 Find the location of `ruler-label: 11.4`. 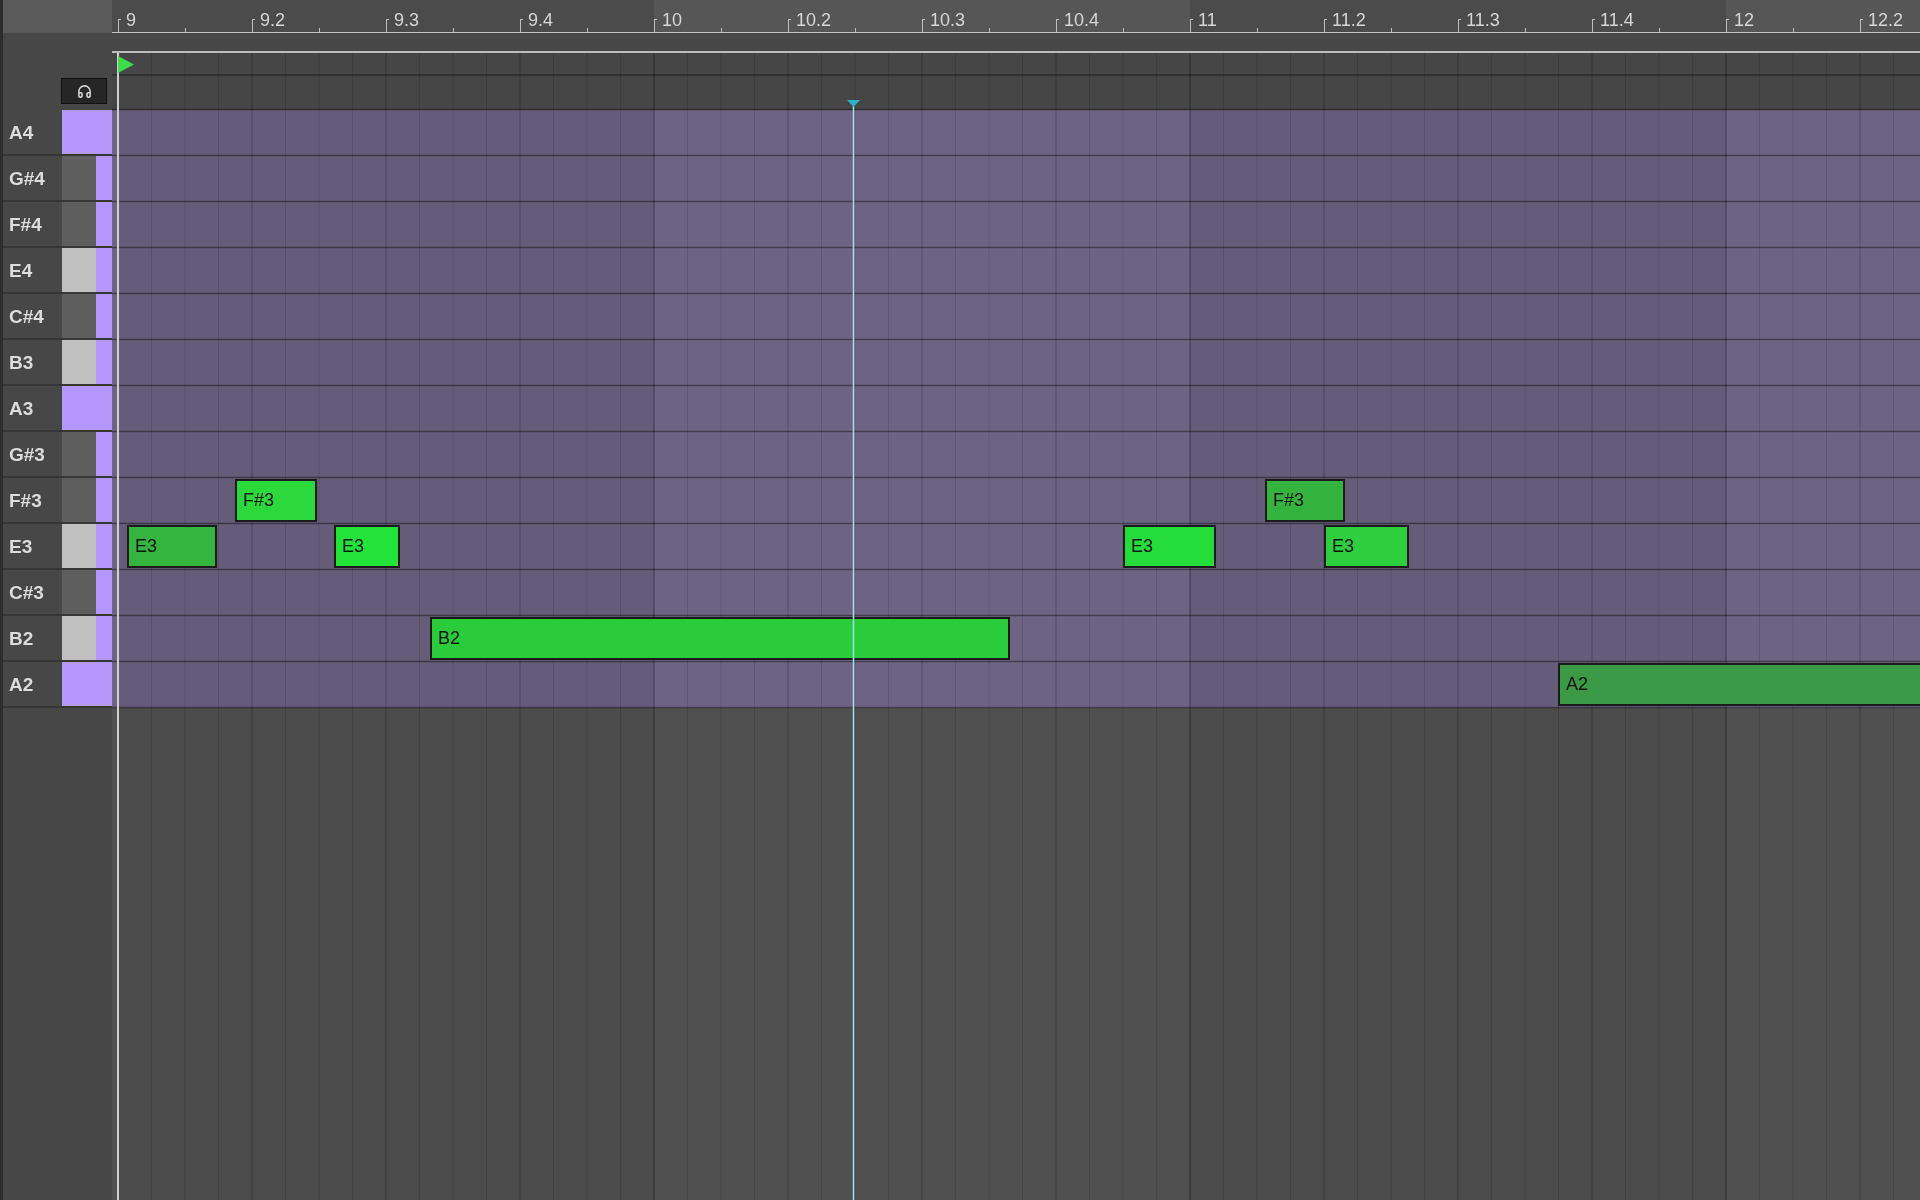

ruler-label: 11.4 is located at coordinates (1617, 20).